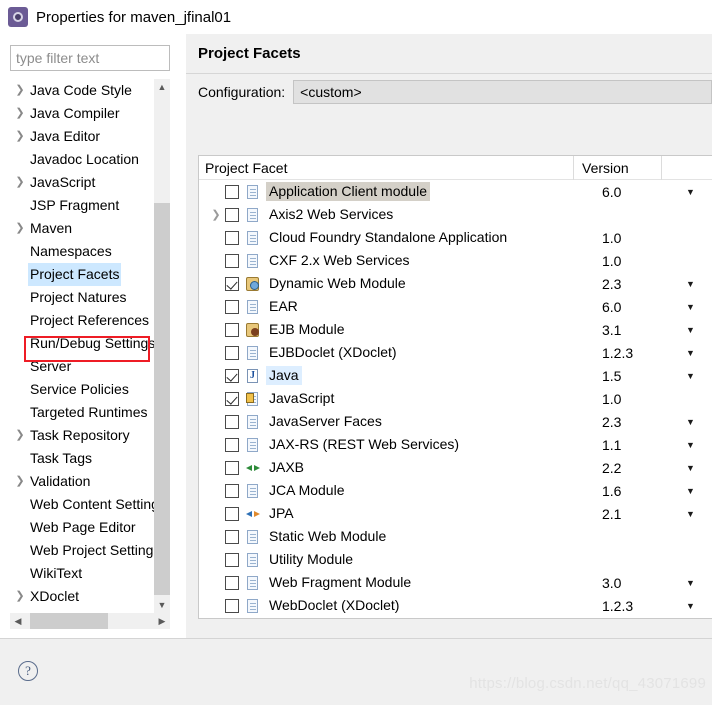  What do you see at coordinates (82, 205) in the screenshot?
I see `sidebar-item-jsp-fragment: ❯JSP Fragment` at bounding box center [82, 205].